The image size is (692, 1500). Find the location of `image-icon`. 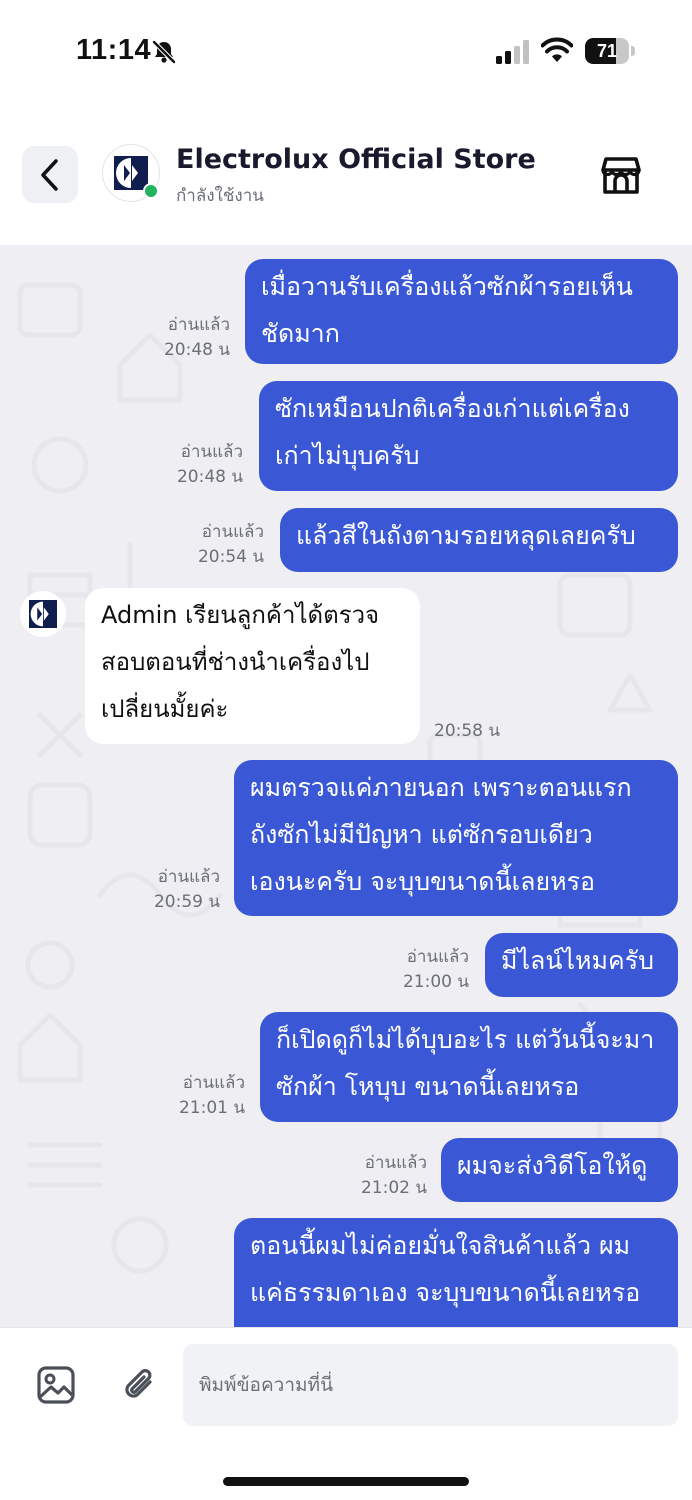

image-icon is located at coordinates (56, 1385).